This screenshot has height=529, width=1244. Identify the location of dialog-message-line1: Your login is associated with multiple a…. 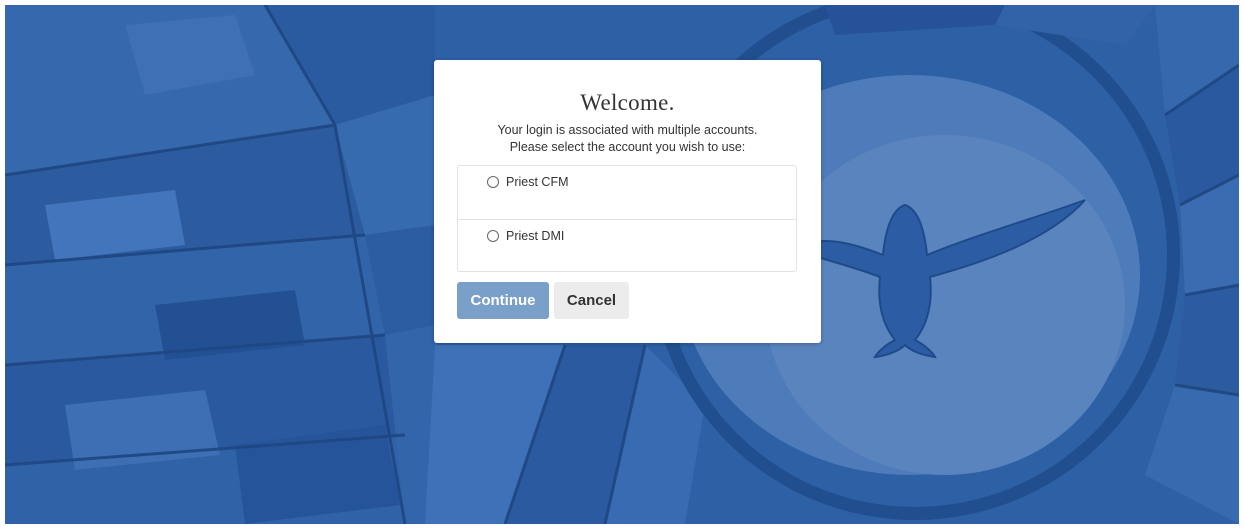
(627, 130).